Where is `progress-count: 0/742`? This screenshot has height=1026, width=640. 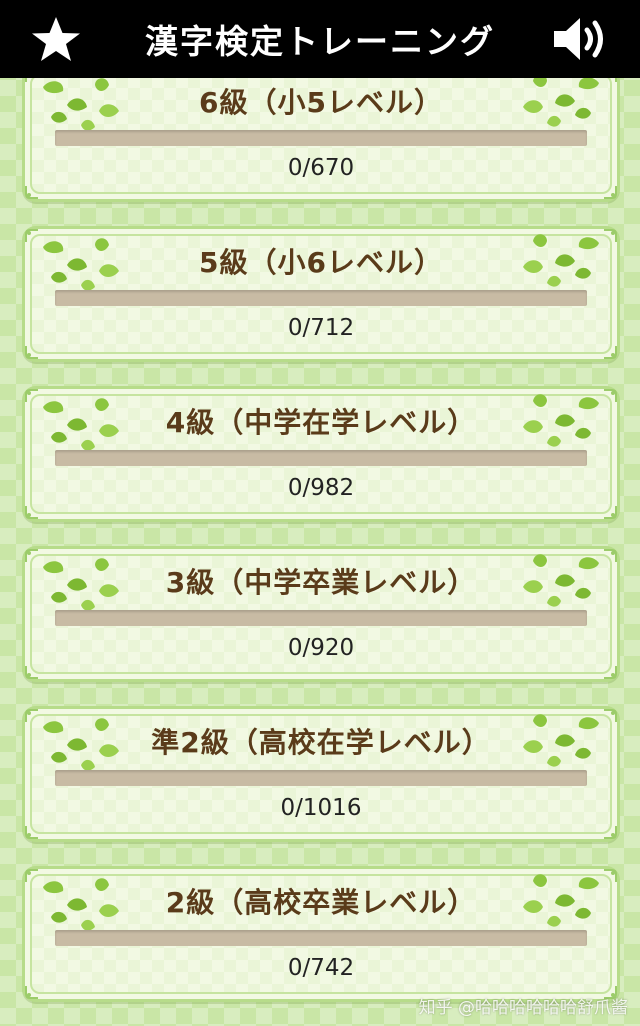
progress-count: 0/742 is located at coordinates (321, 968).